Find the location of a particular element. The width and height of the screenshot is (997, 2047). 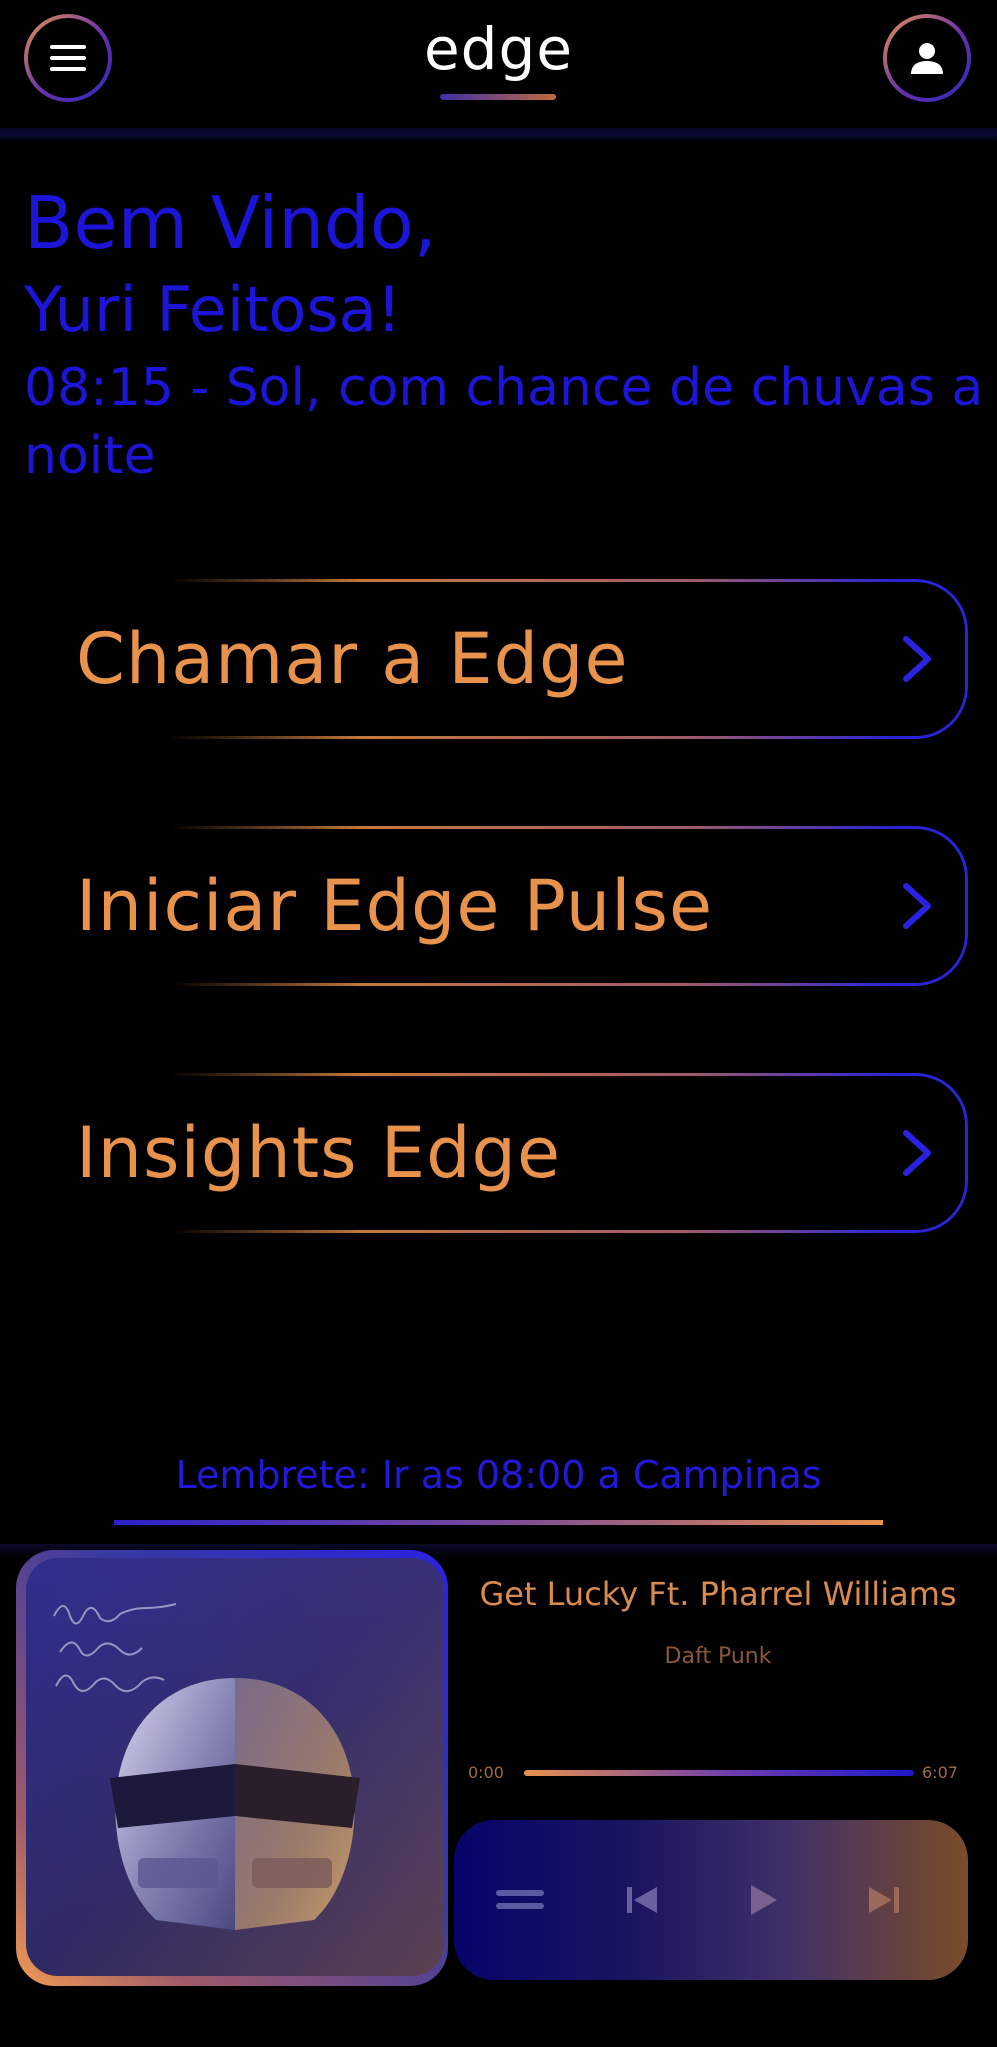

user-name: Yuri Feitosa! is located at coordinates (213, 309).